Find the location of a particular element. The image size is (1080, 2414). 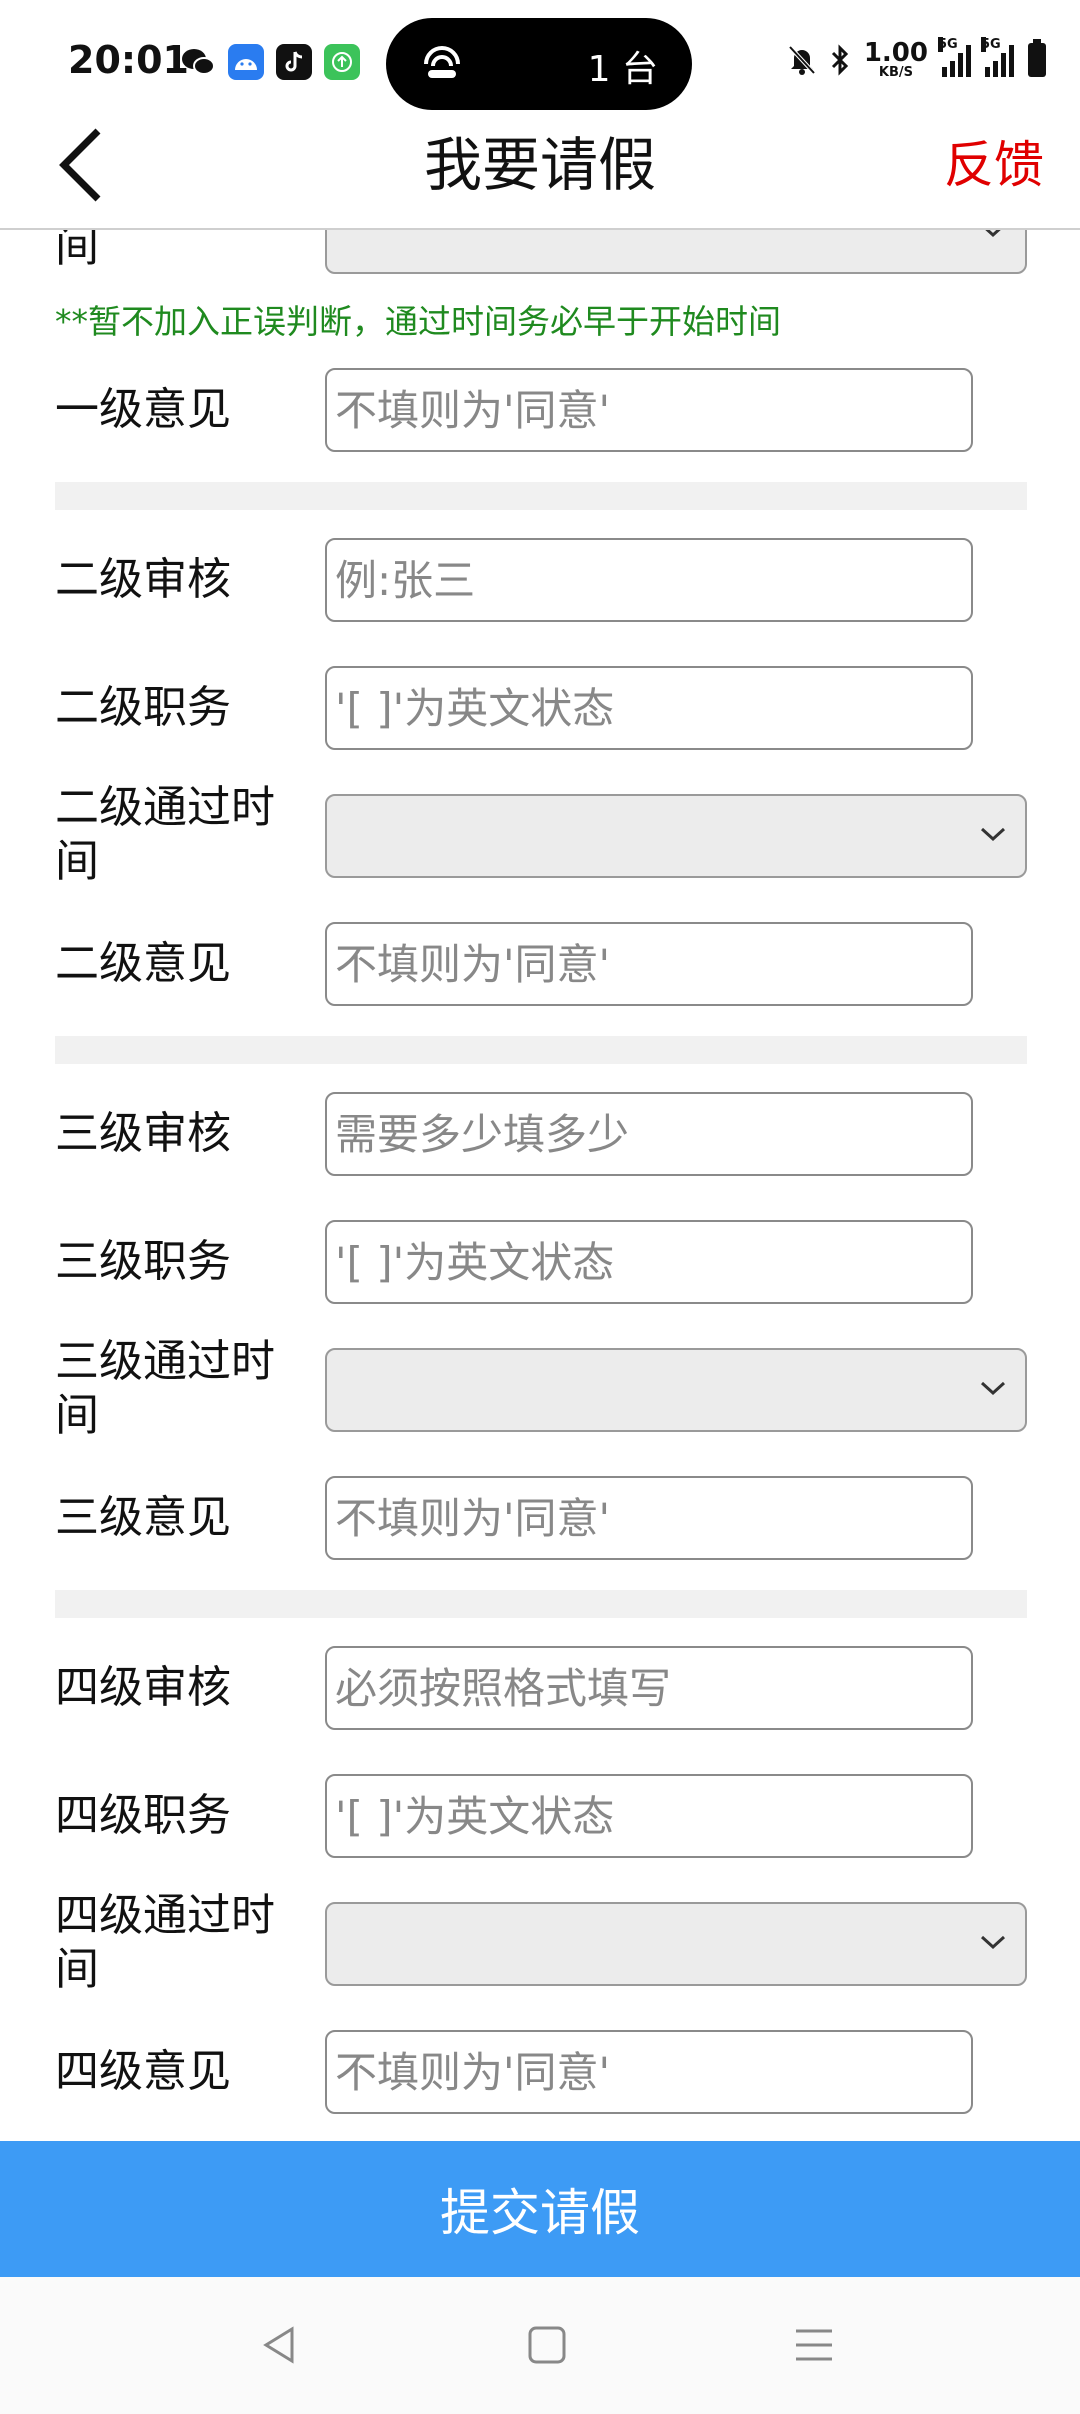

level3-reviewer-field is located at coordinates (649, 1134).